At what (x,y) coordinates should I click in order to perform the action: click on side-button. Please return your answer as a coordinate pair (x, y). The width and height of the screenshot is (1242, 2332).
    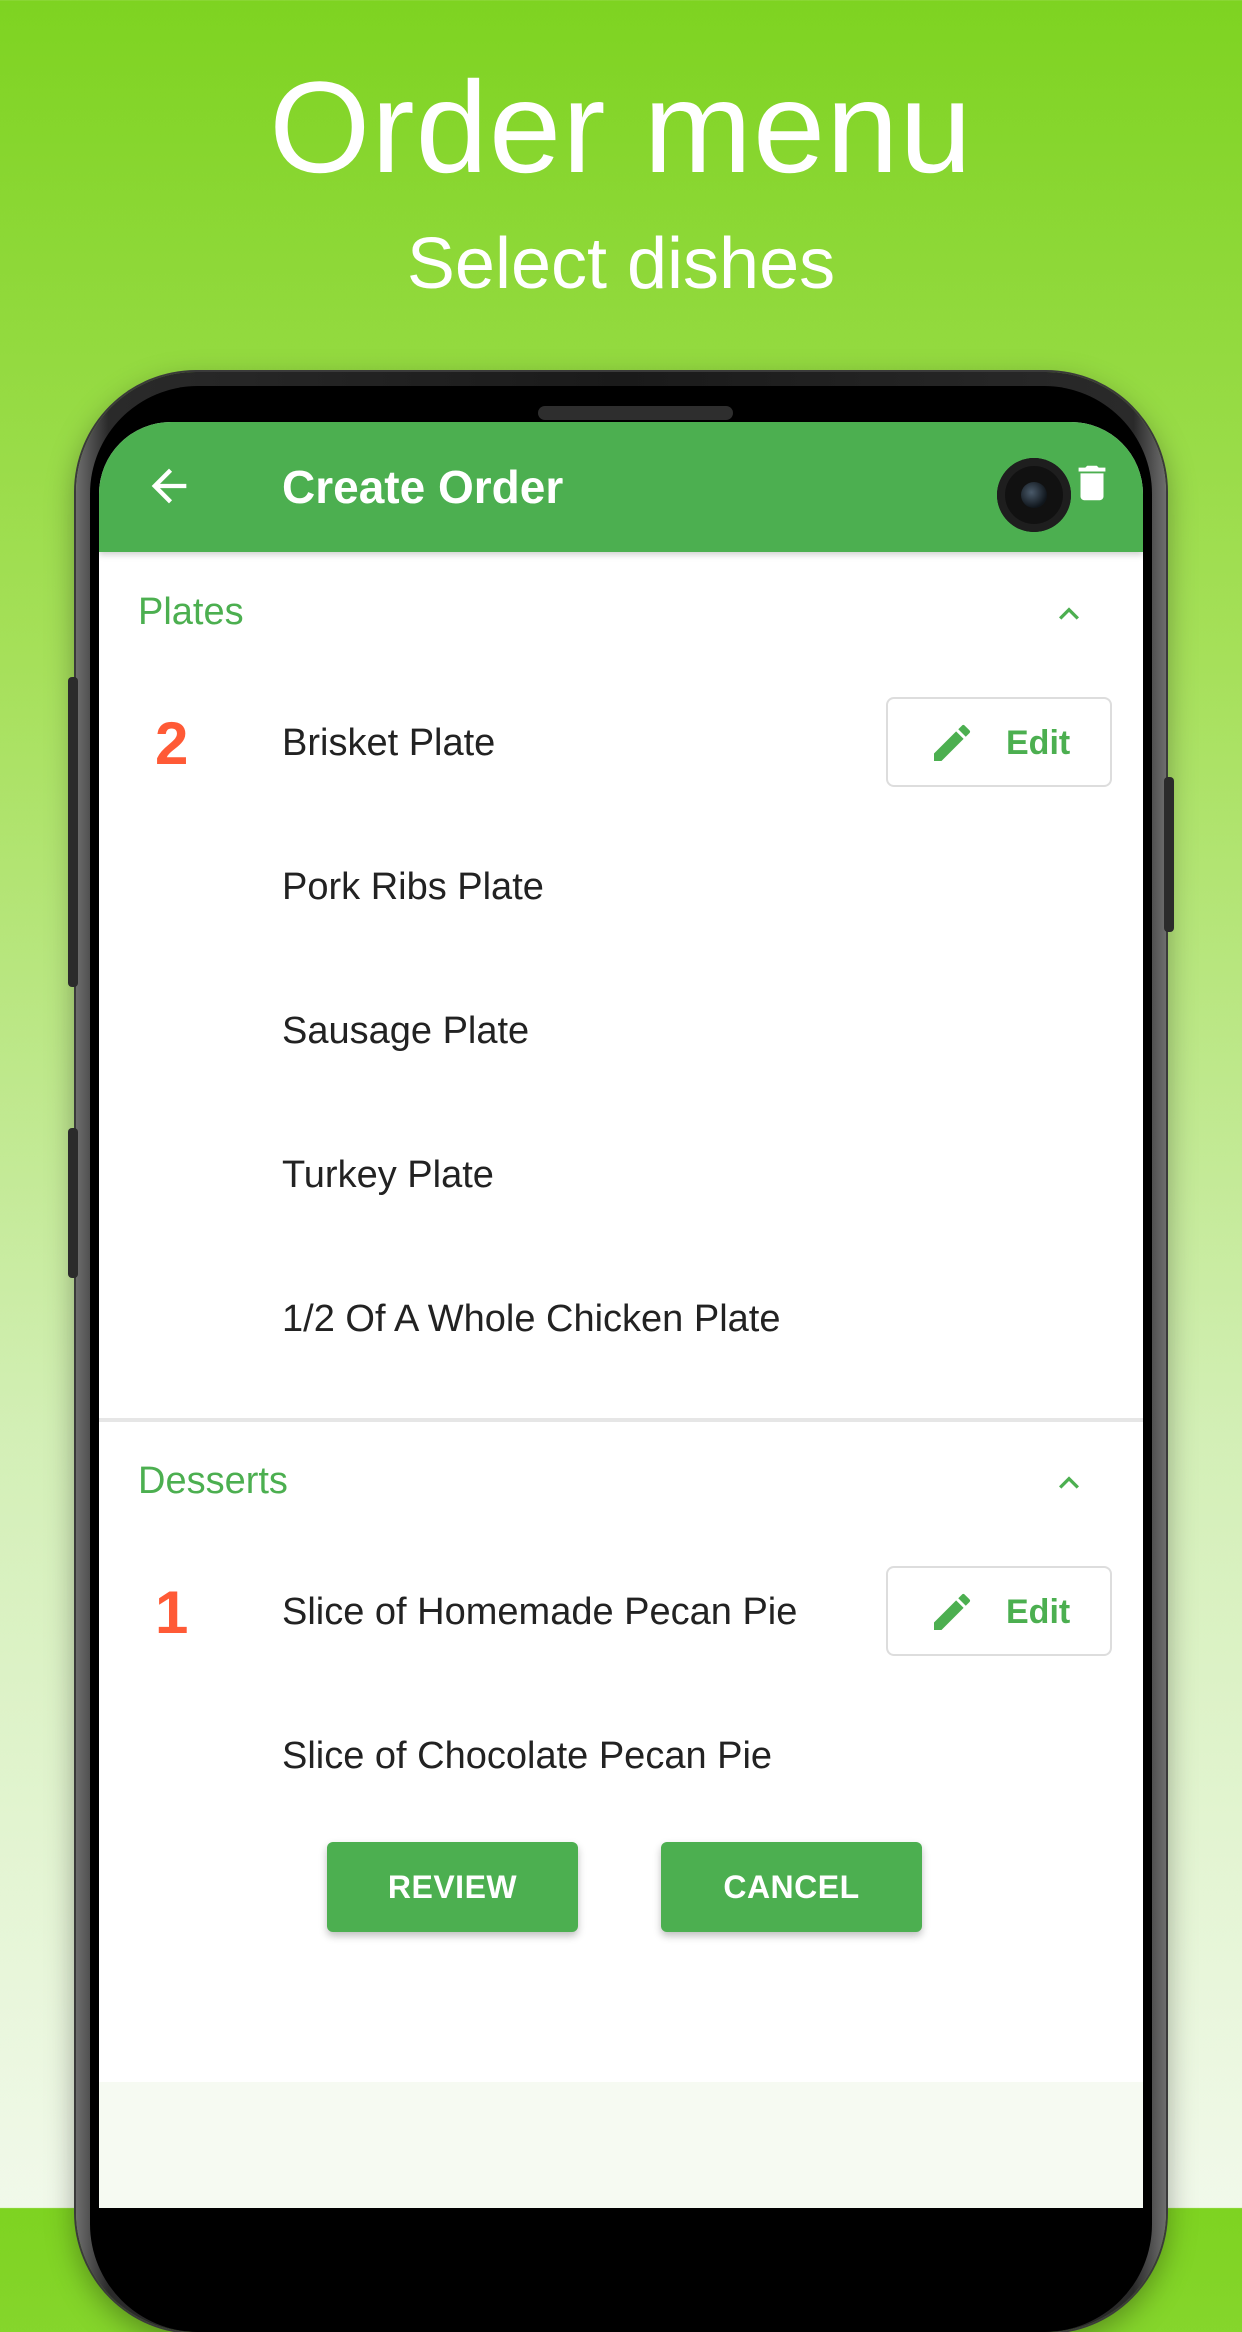
    Looking at the image, I should click on (73, 1203).